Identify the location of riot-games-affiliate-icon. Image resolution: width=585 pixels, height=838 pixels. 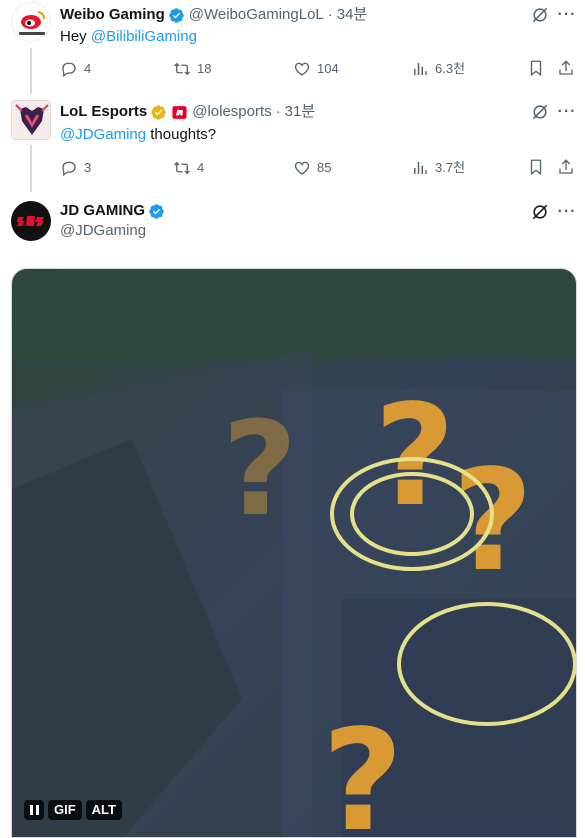
(179, 112).